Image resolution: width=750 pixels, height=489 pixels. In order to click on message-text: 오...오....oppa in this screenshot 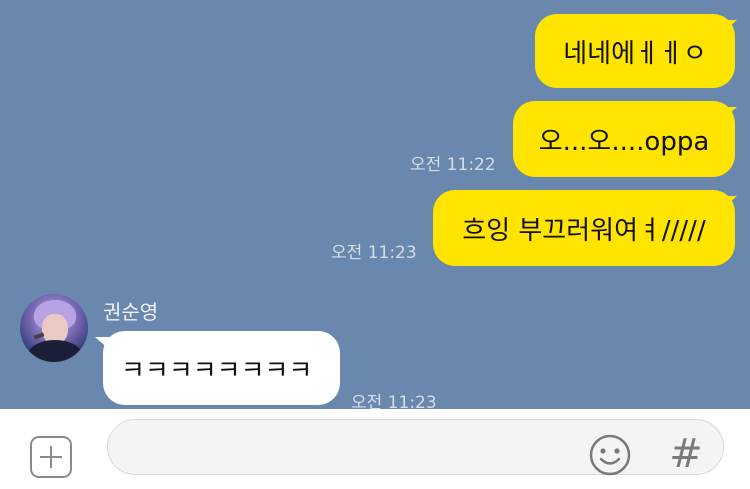, I will do `click(624, 141)`.